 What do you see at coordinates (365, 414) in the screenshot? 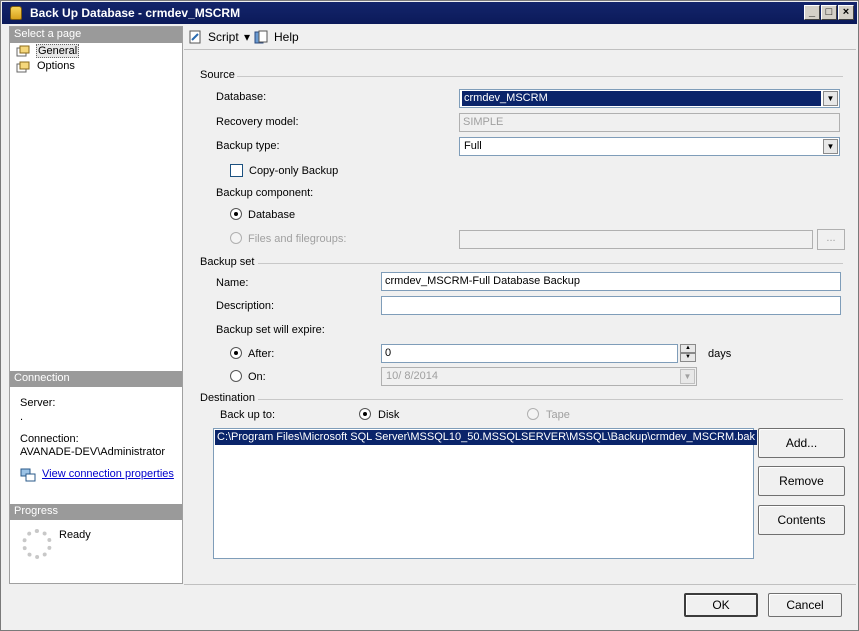
I see `destination-disk-radio` at bounding box center [365, 414].